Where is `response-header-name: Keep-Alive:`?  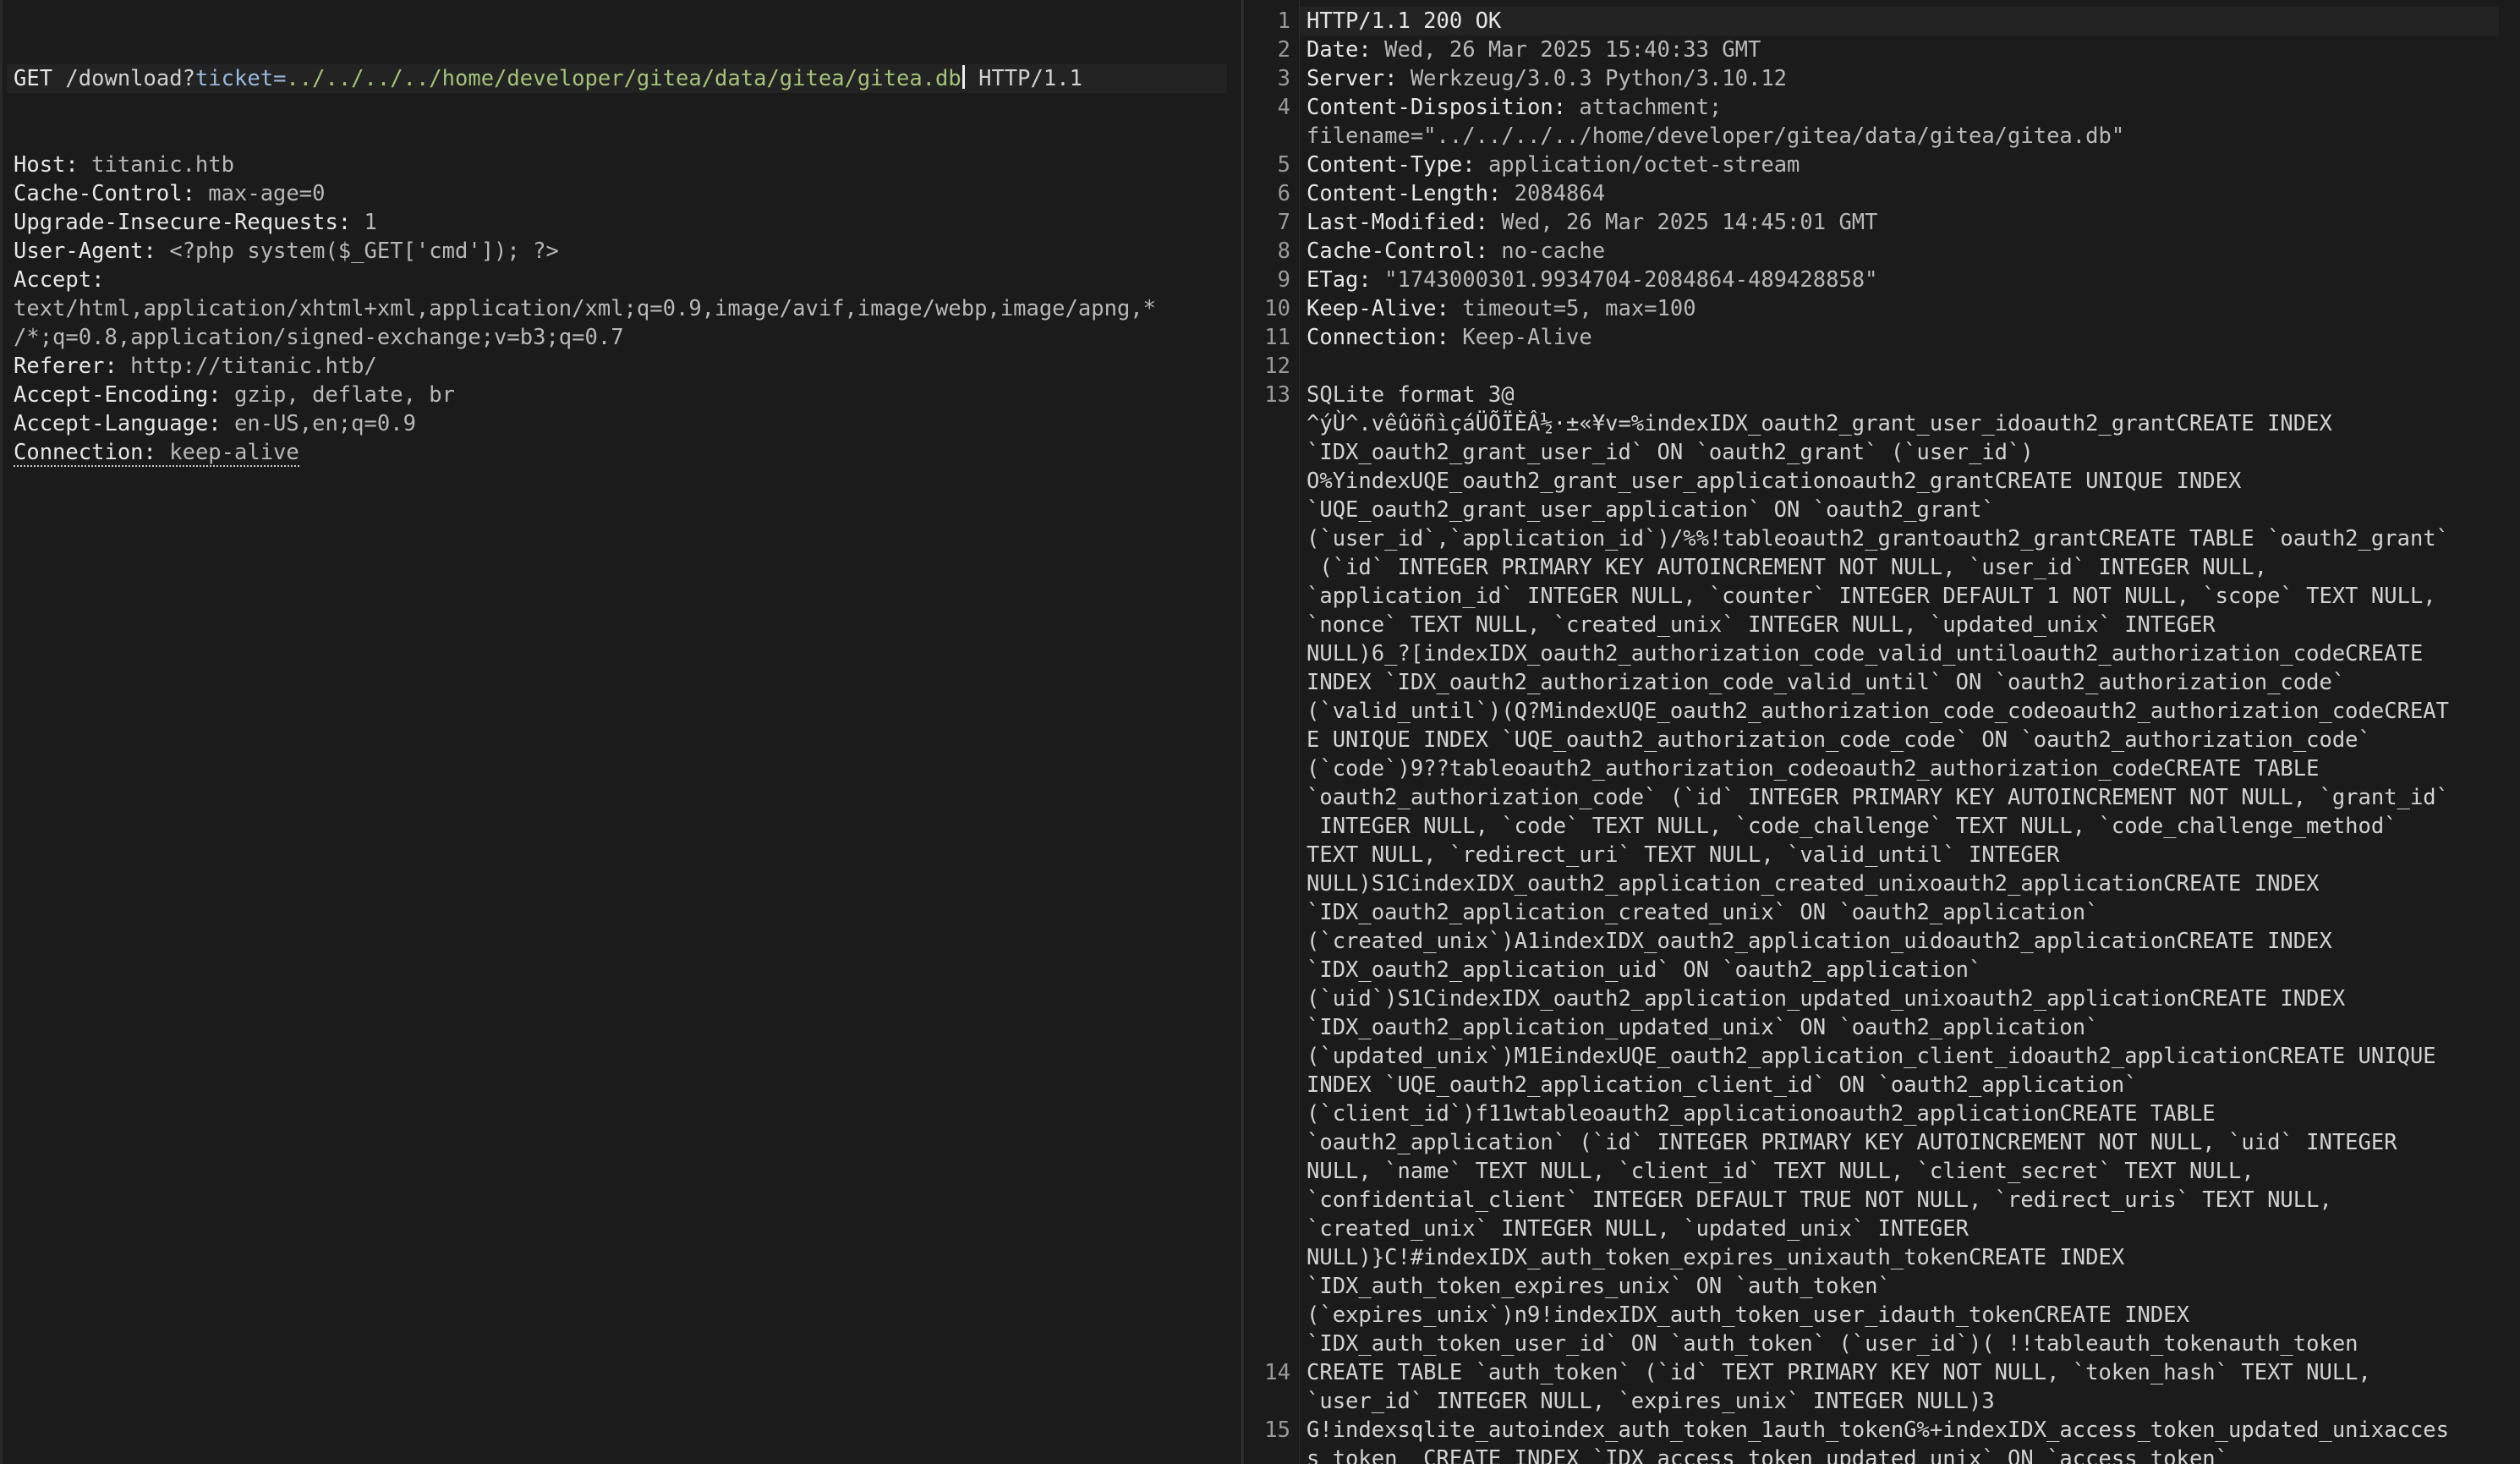
response-header-name: Keep-Alive: is located at coordinates (1378, 308).